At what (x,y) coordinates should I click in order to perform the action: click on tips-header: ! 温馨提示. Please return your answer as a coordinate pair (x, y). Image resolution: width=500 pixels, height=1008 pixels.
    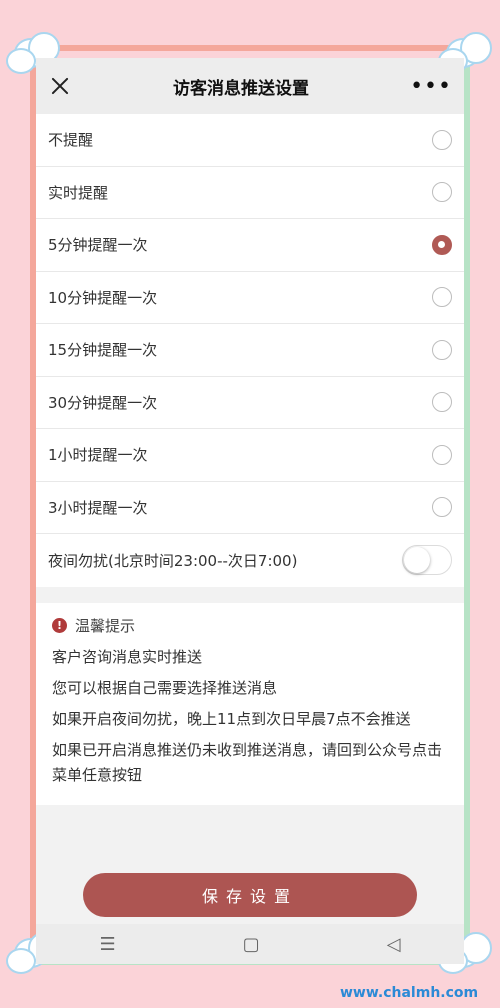
    Looking at the image, I should click on (250, 625).